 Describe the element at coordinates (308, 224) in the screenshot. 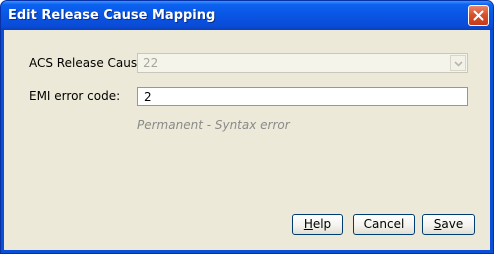

I see `help-mnemonic: H` at that location.